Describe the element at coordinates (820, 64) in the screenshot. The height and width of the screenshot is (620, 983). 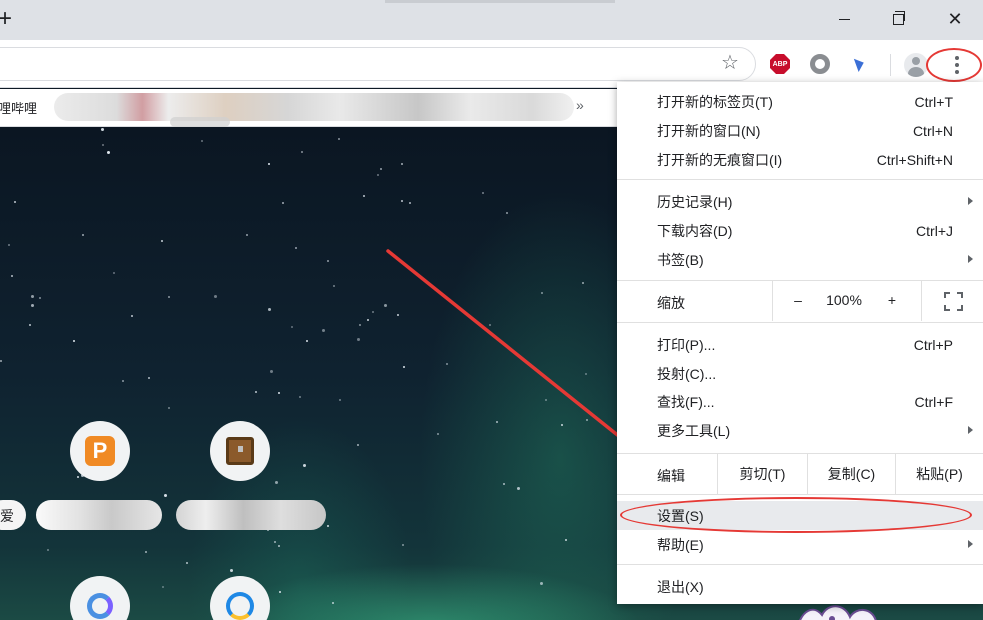
I see `ring-extension-icon` at that location.